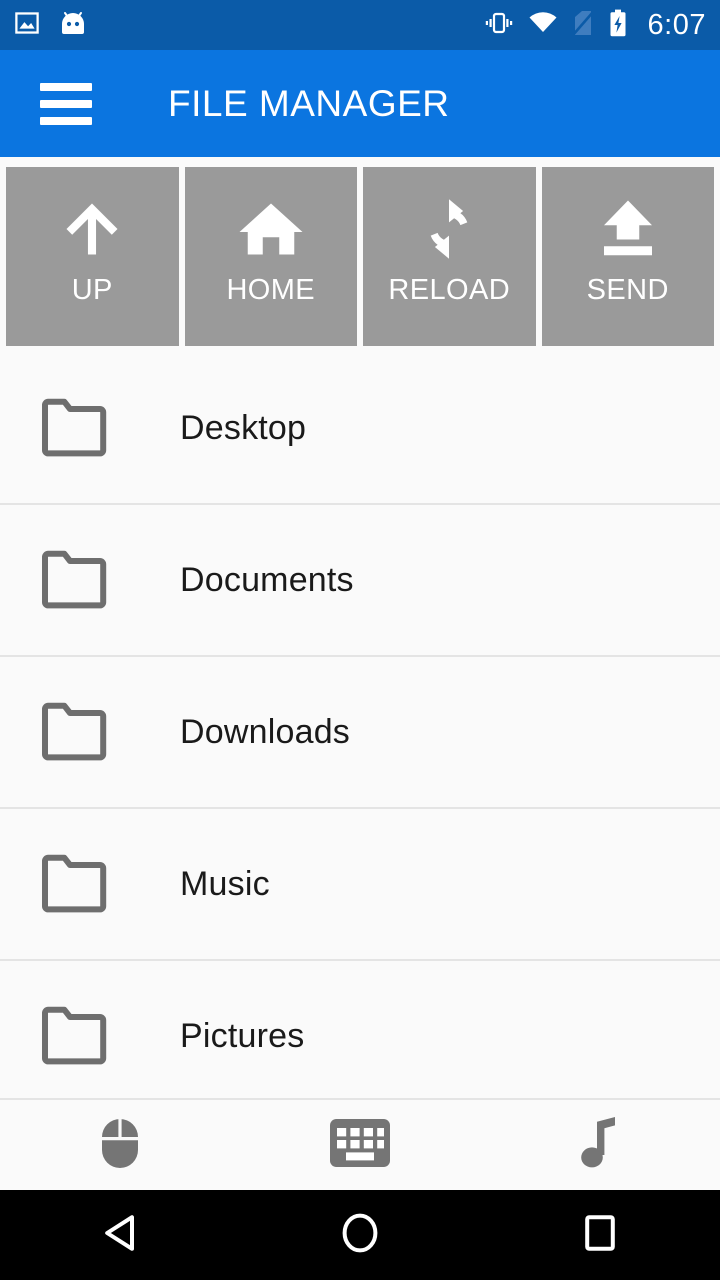  I want to click on back-triangle-icon, so click(120, 1235).